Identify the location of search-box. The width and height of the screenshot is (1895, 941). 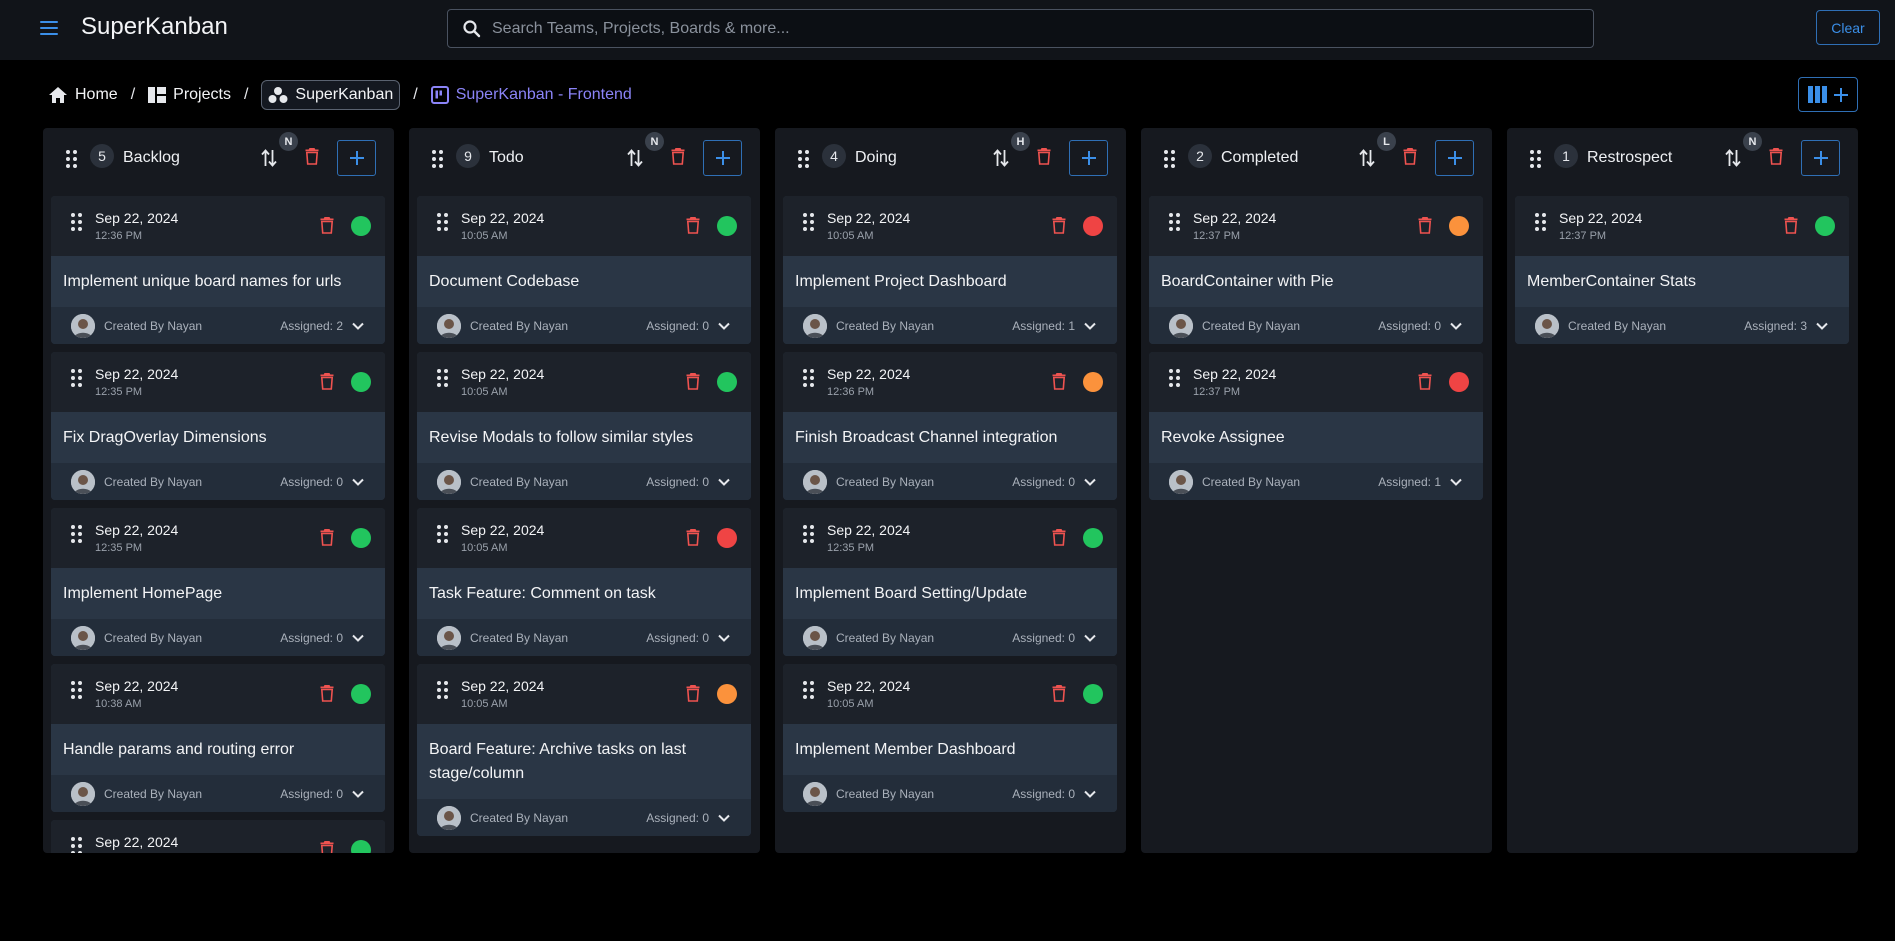
(1020, 28).